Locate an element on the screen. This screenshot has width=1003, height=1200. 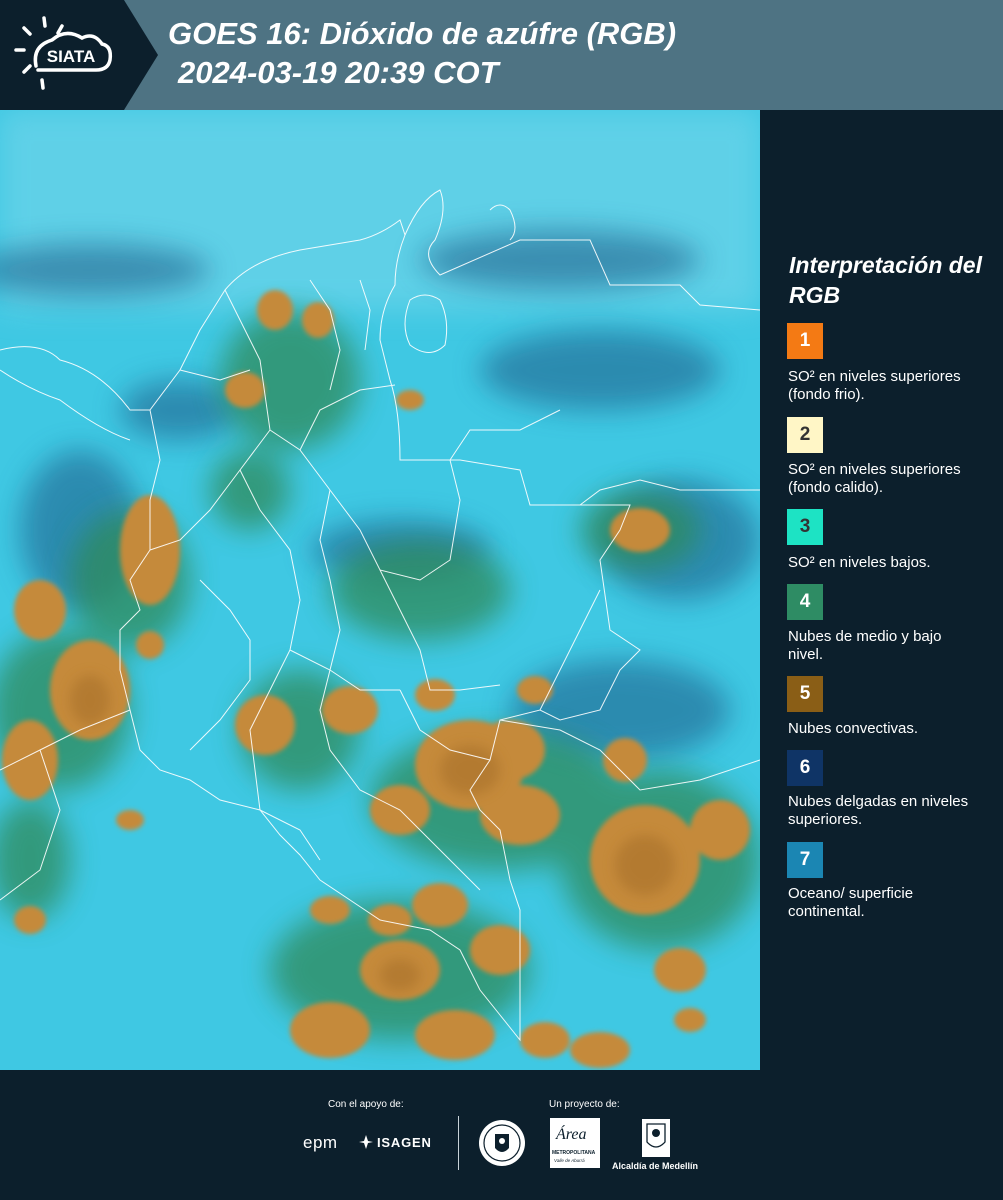
legend-label-5: Nubes convectivas. is located at coordinates (853, 728).